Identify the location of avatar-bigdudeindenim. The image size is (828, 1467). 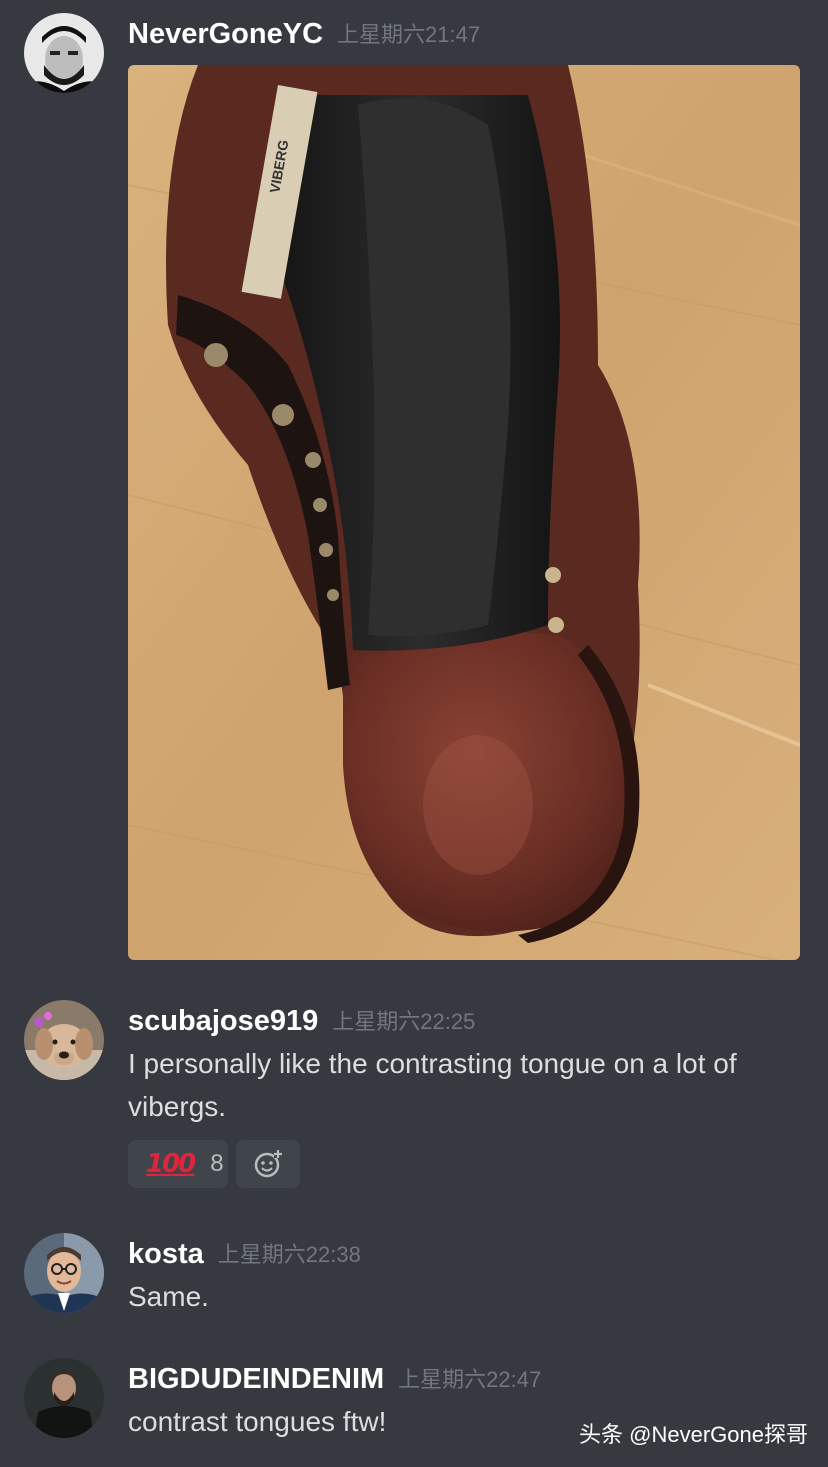
(64, 1398).